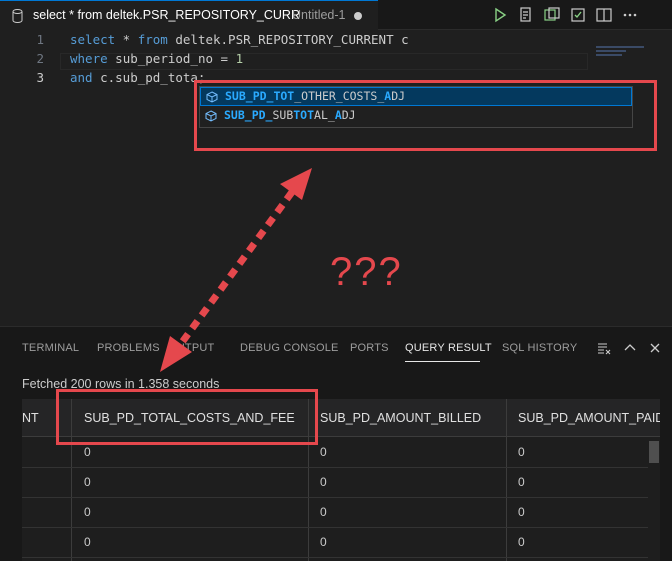  I want to click on sql-text: *, so click(126, 39).